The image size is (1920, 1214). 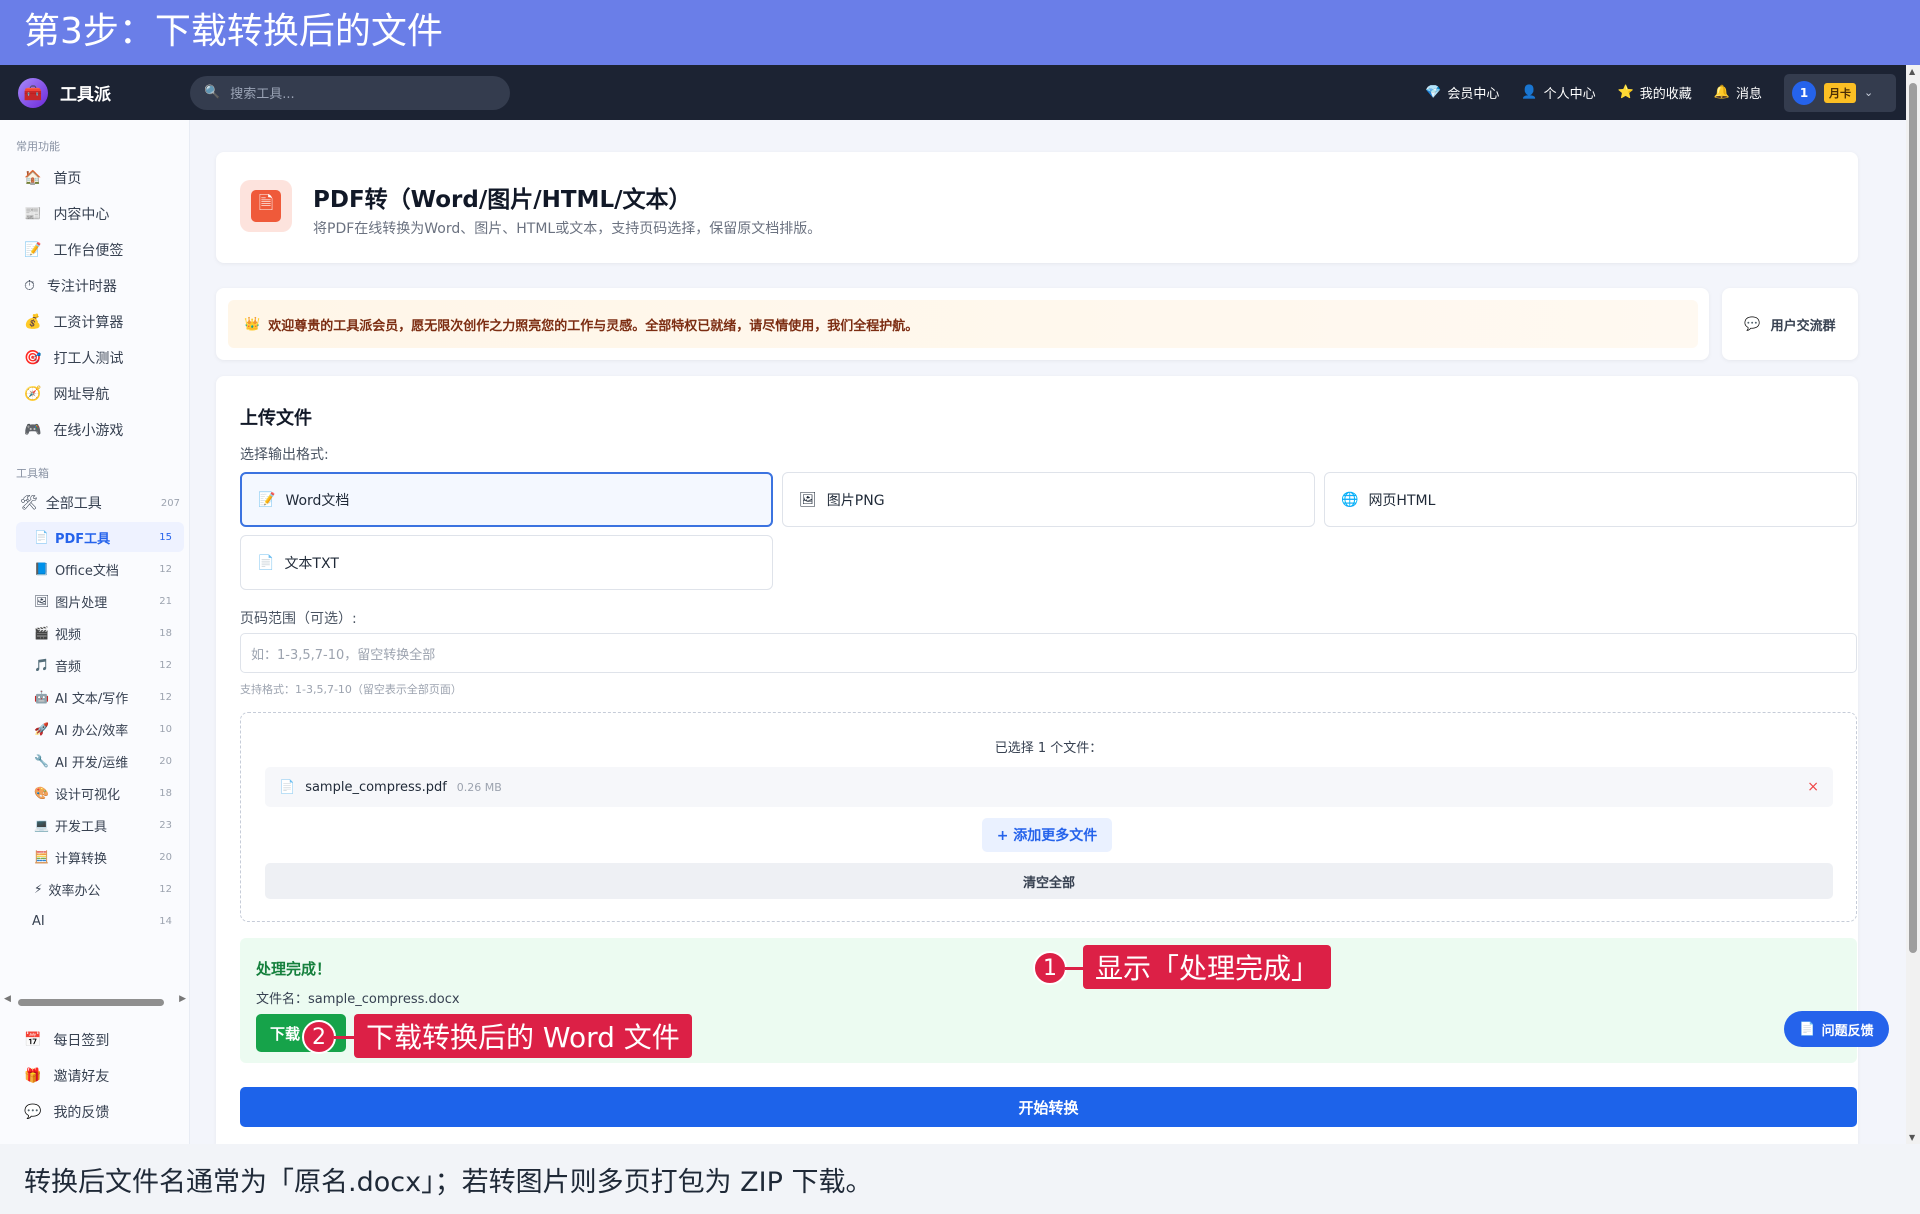 What do you see at coordinates (33, 1112) in the screenshot?
I see `speech-bubble-icon: 💬` at bounding box center [33, 1112].